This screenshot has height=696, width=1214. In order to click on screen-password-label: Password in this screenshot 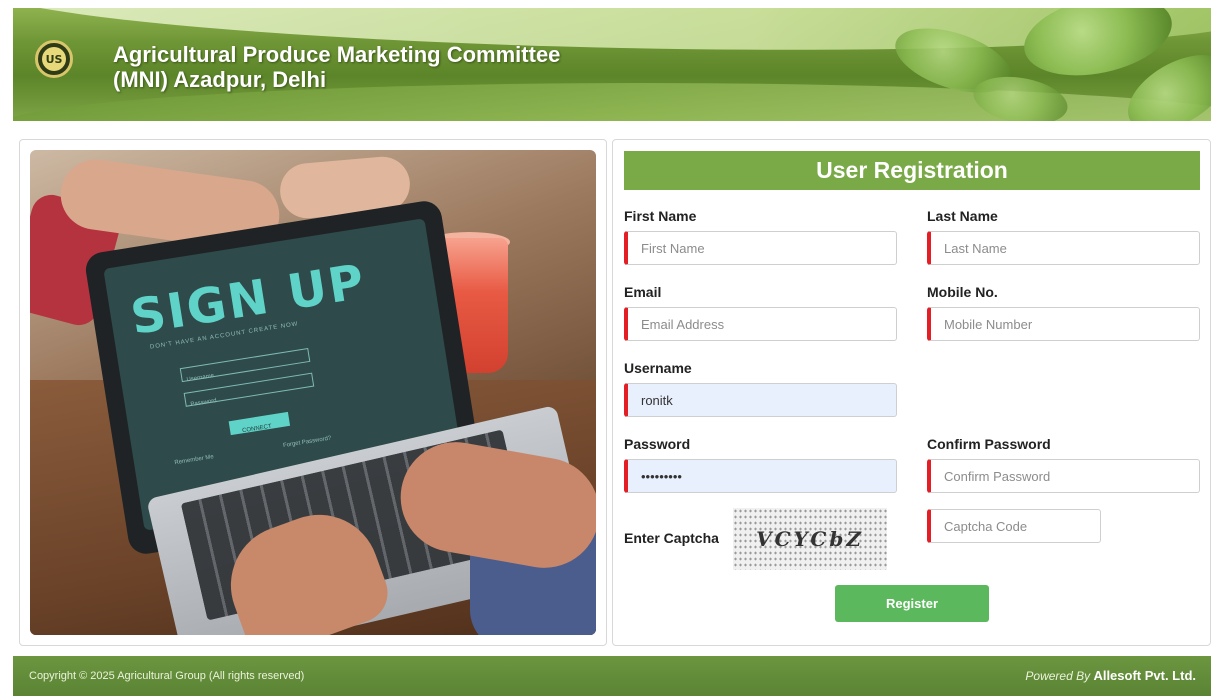, I will do `click(204, 403)`.